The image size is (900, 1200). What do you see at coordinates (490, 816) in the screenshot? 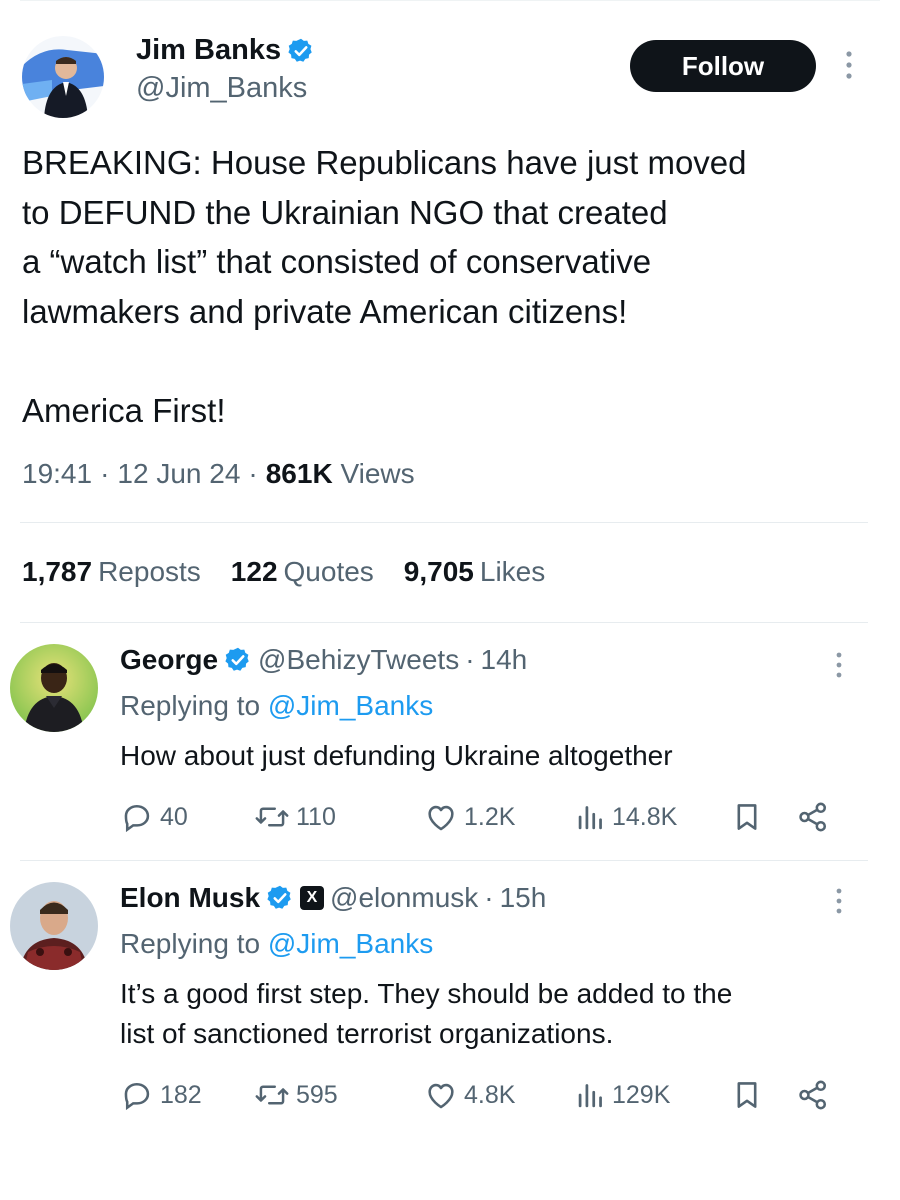
I see `like-count: 1.2K` at bounding box center [490, 816].